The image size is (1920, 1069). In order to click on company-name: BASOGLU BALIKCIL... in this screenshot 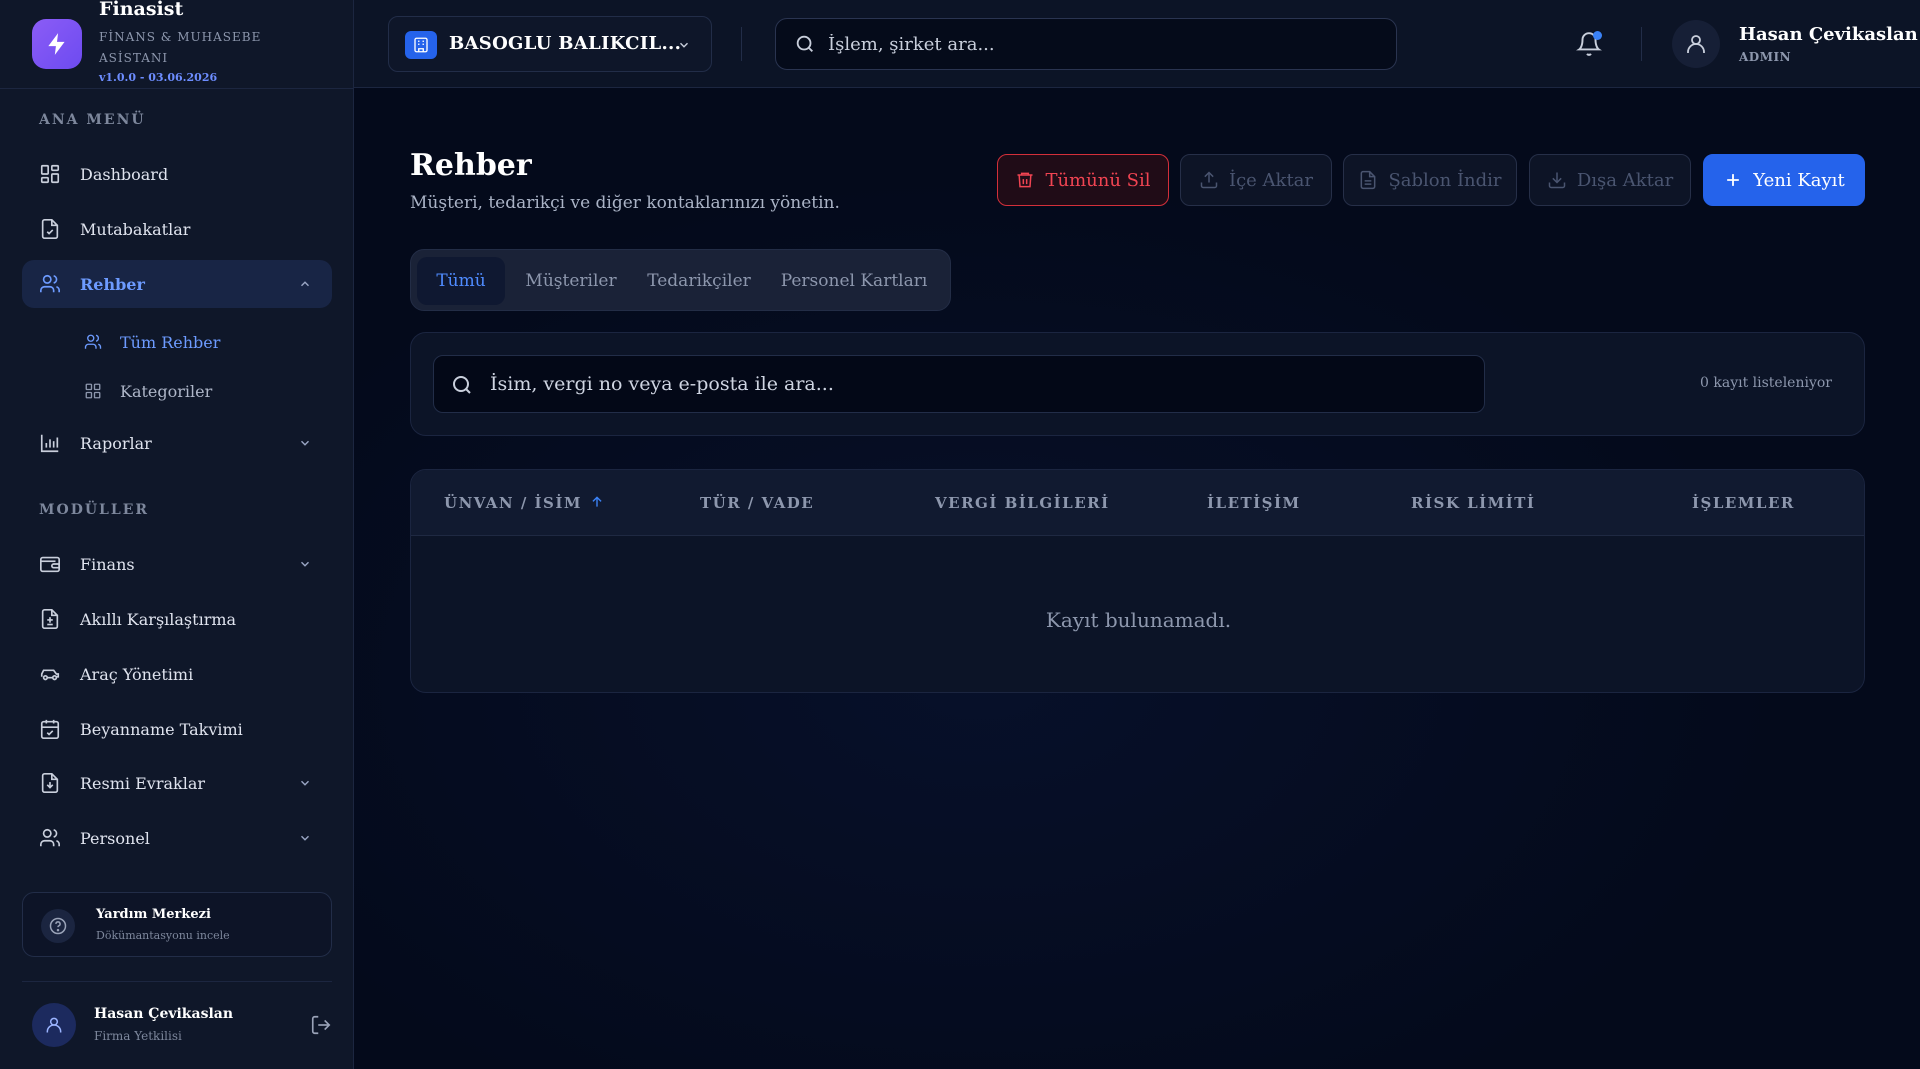, I will do `click(565, 43)`.